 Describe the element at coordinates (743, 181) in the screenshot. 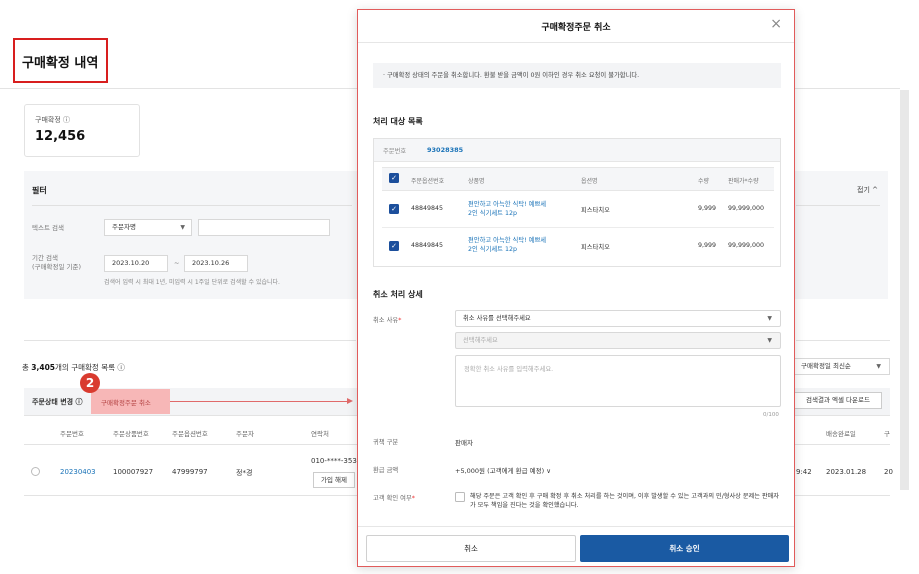

I see `column-header: 판매가*수량` at that location.